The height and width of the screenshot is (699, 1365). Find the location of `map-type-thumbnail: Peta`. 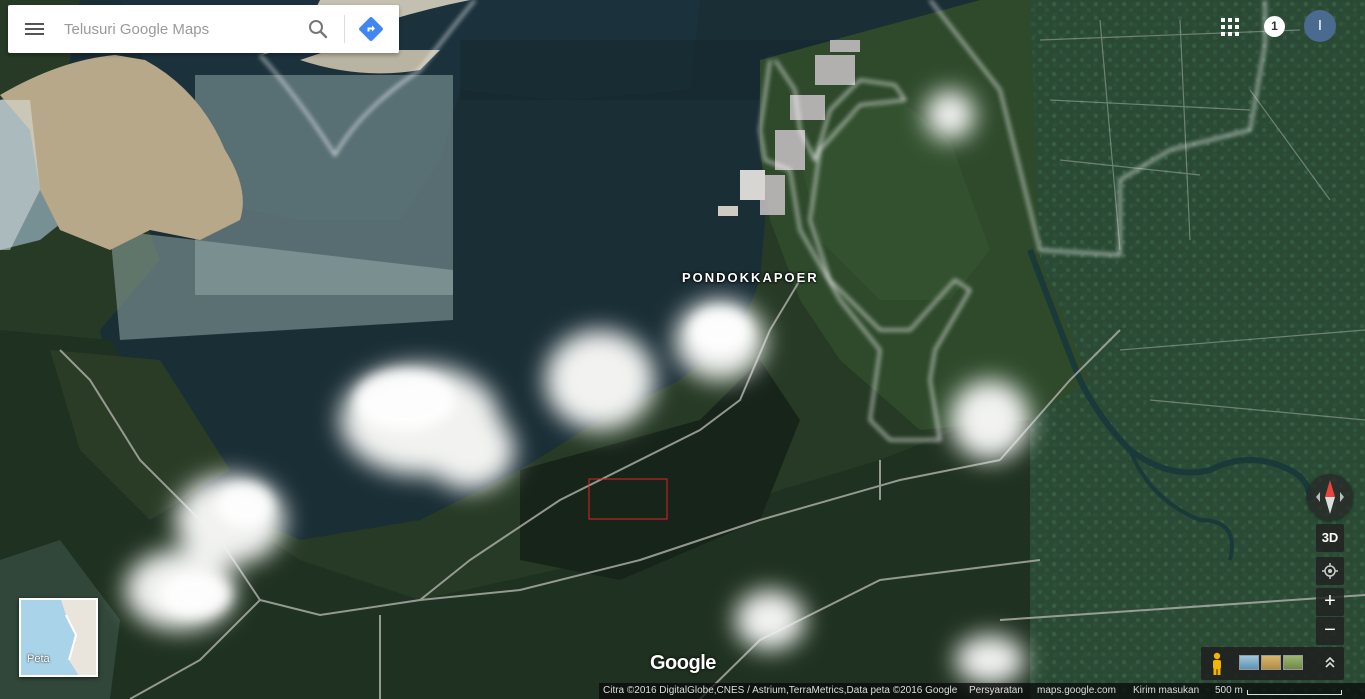

map-type-thumbnail: Peta is located at coordinates (58, 637).